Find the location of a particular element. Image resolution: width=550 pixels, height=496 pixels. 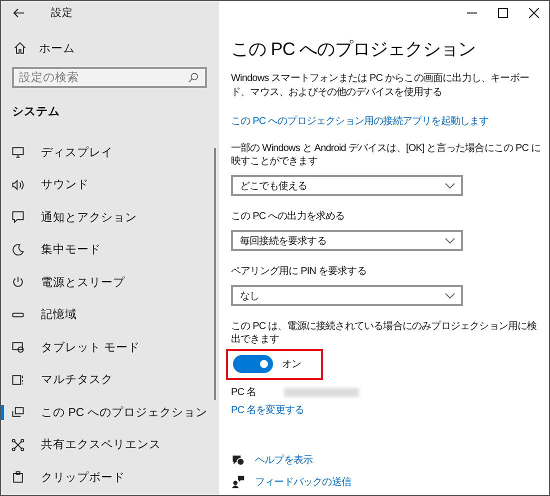

sidebar-item: クリップボード is located at coordinates (110, 477).